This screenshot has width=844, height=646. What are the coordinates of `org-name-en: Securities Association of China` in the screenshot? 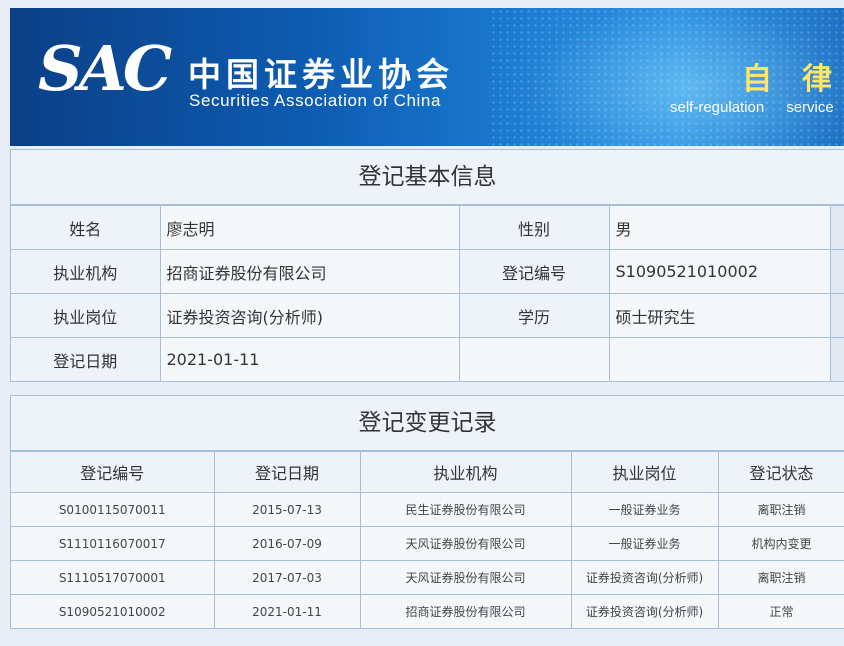 It's located at (315, 100).